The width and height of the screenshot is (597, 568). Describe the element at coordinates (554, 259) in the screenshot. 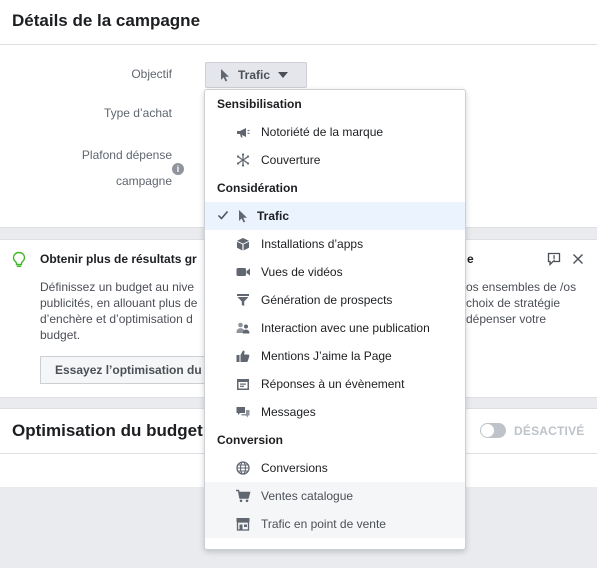

I see `feedback-icon` at that location.